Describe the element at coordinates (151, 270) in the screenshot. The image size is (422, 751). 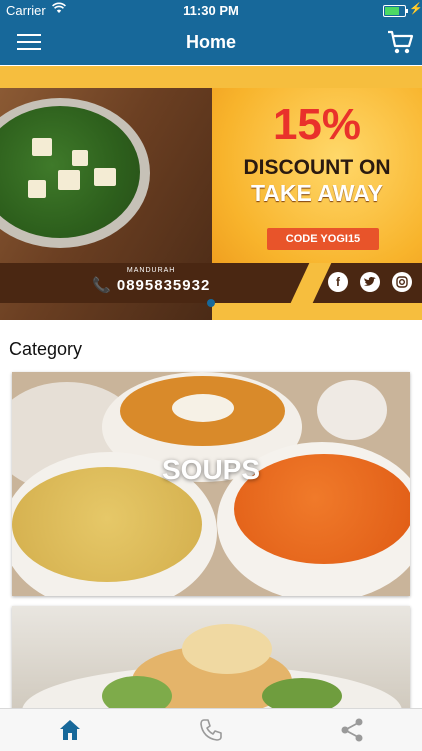
I see `location-label: MANDURAH` at that location.